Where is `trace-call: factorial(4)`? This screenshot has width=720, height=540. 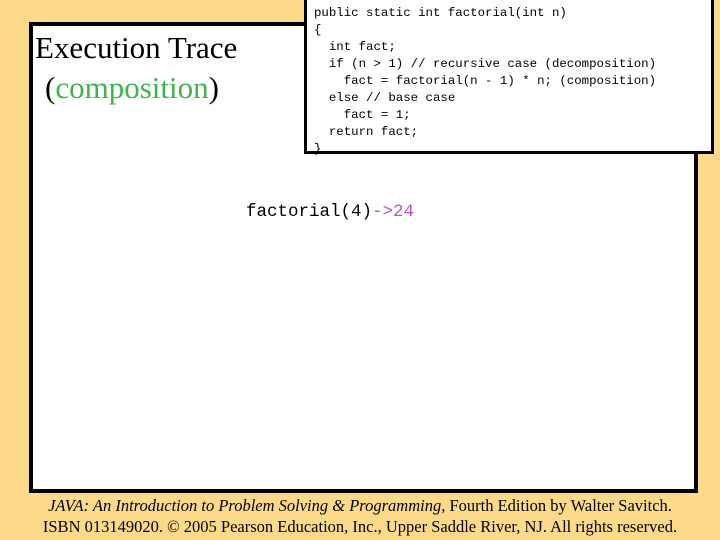 trace-call: factorial(4) is located at coordinates (309, 212).